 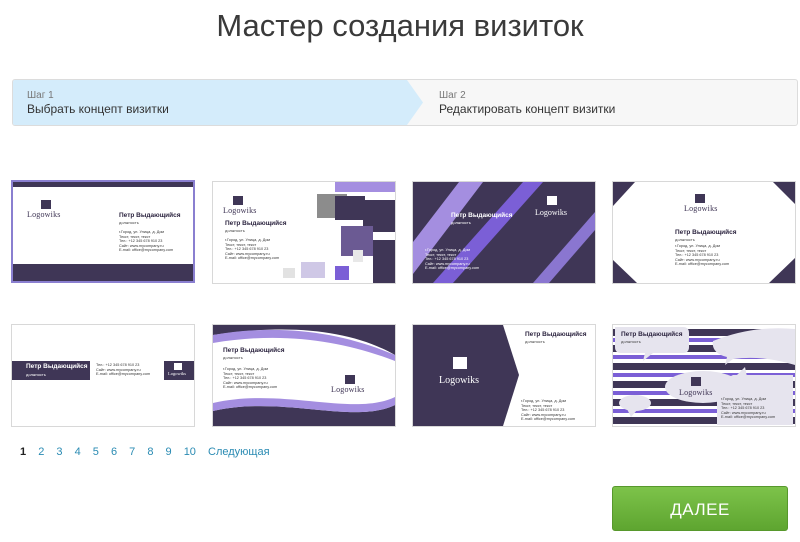 I want to click on page-link-3: 3, so click(x=59, y=452).